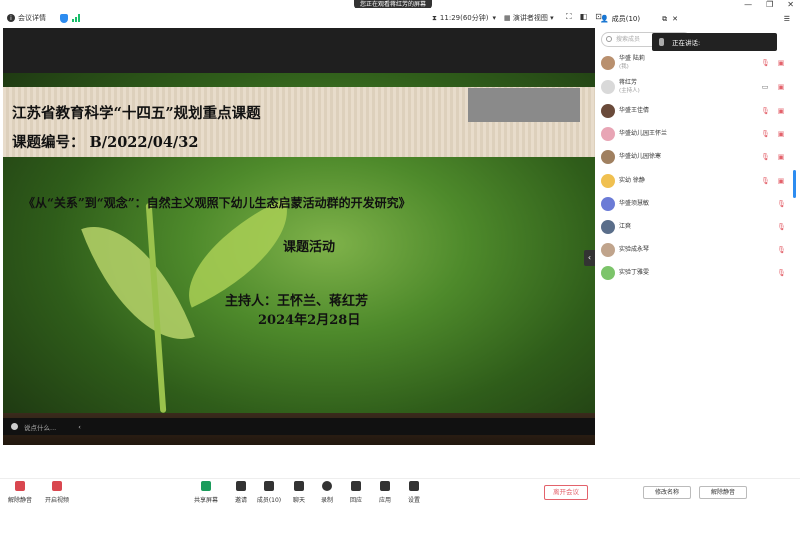 The width and height of the screenshot is (800, 533). I want to click on chevron-left-icon: ‹, so click(79, 427).